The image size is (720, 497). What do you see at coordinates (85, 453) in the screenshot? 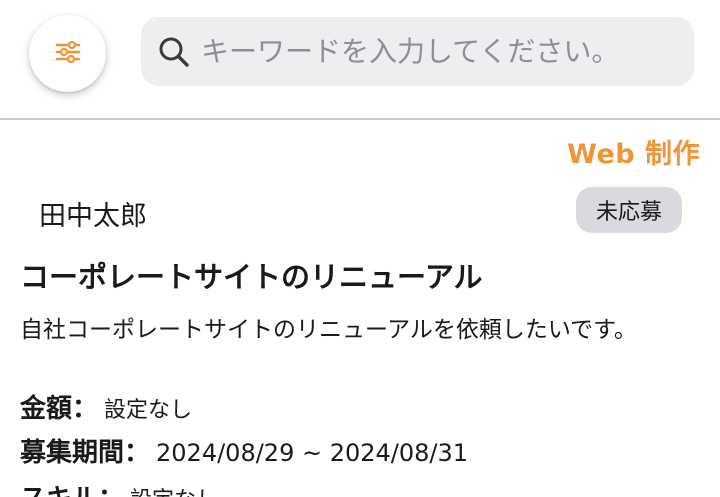
I see `period-label: 募集期間：` at bounding box center [85, 453].